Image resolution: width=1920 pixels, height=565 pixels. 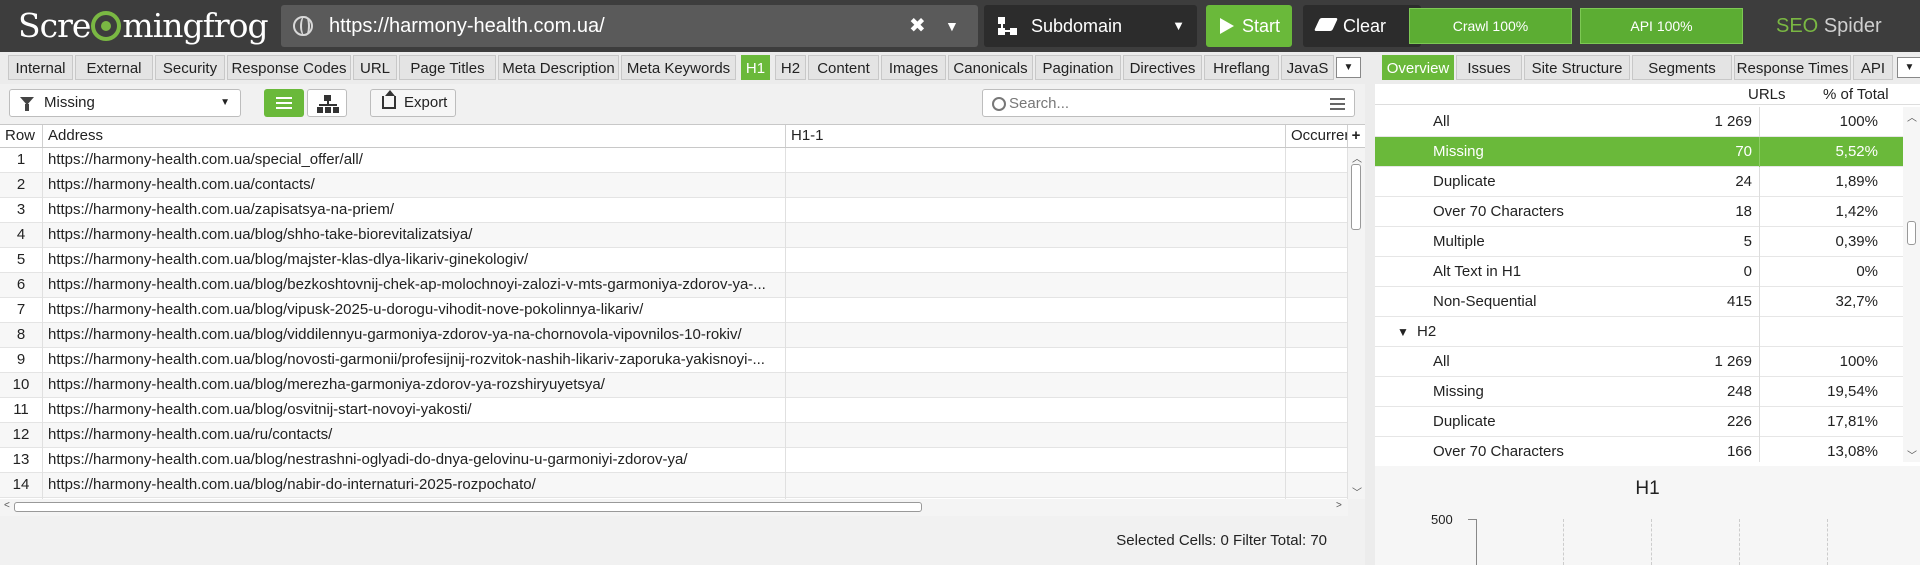 I want to click on tab-meta-keywords: Meta Keywords, so click(x=678, y=67).